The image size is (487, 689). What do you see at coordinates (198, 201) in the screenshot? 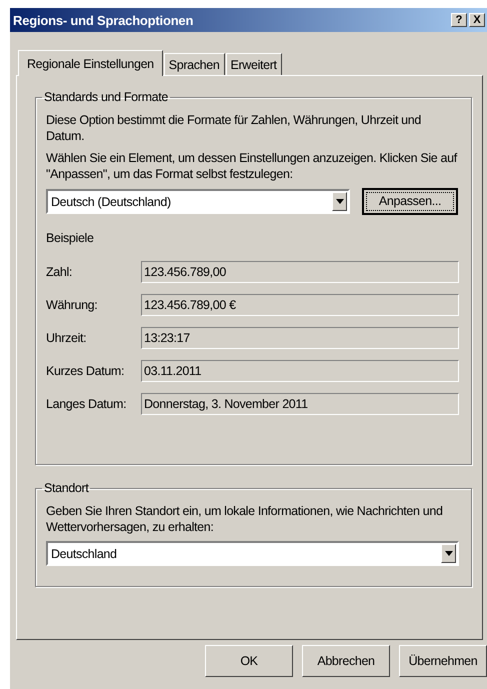
I see `format-dropdown: Deutsch (Deutschland)` at bounding box center [198, 201].